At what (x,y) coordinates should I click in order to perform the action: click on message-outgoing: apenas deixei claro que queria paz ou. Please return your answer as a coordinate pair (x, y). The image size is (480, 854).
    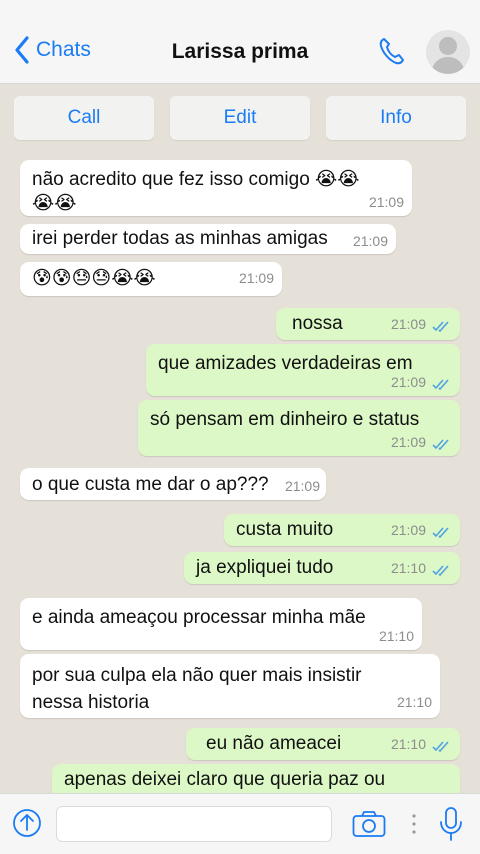
    Looking at the image, I should click on (256, 778).